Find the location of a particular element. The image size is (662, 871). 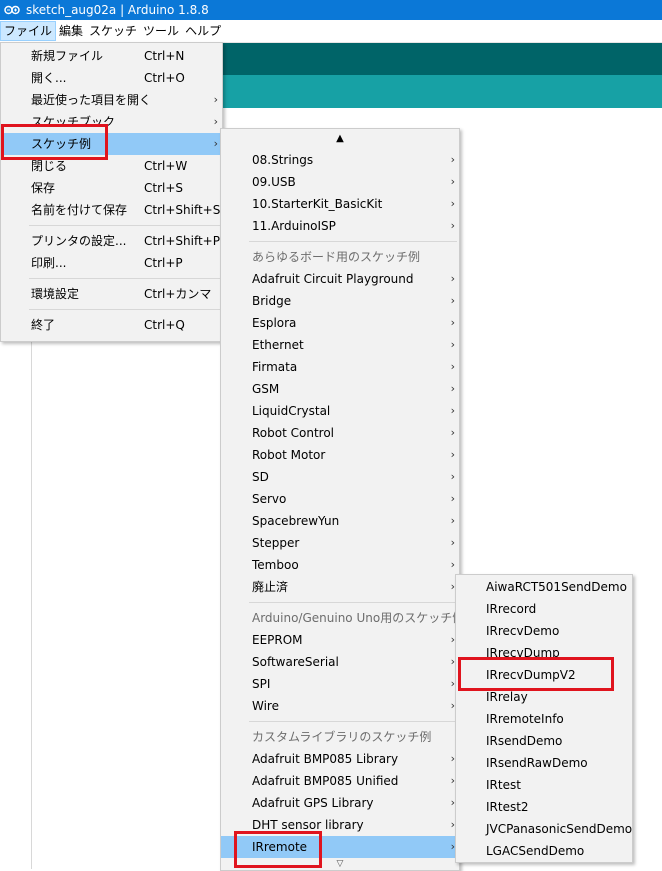

examples-item-bridge: Bridge › is located at coordinates (340, 301).